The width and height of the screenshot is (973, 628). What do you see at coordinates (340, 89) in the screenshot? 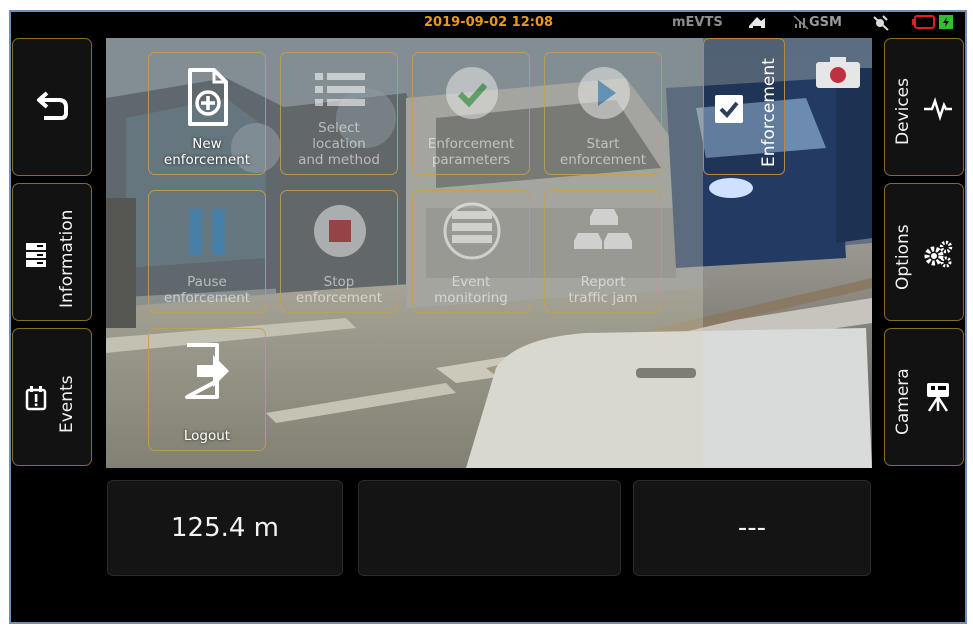
I see `list-icon` at bounding box center [340, 89].